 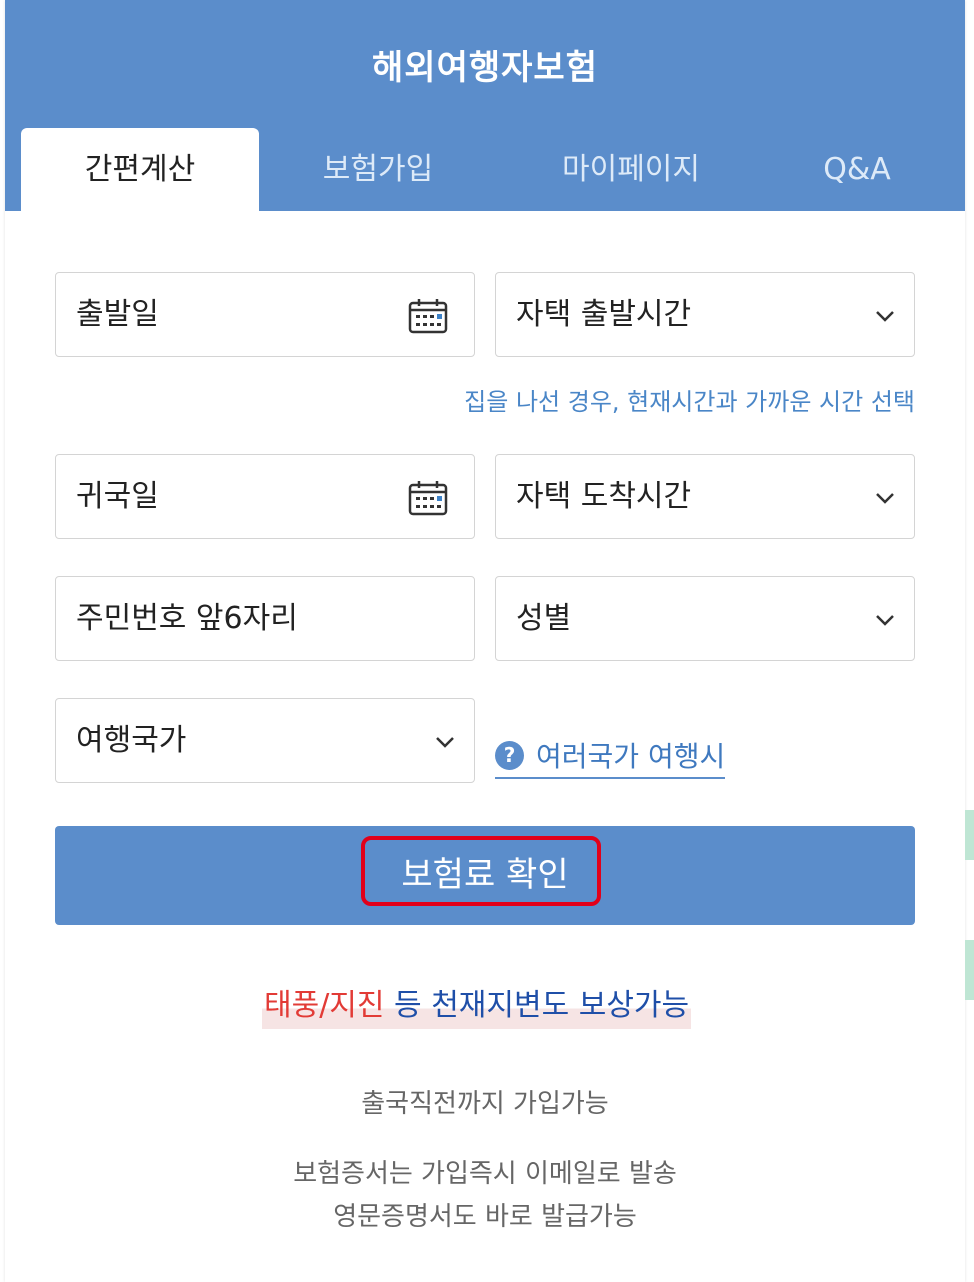 I want to click on return-date-label: 귀국일, so click(x=117, y=496).